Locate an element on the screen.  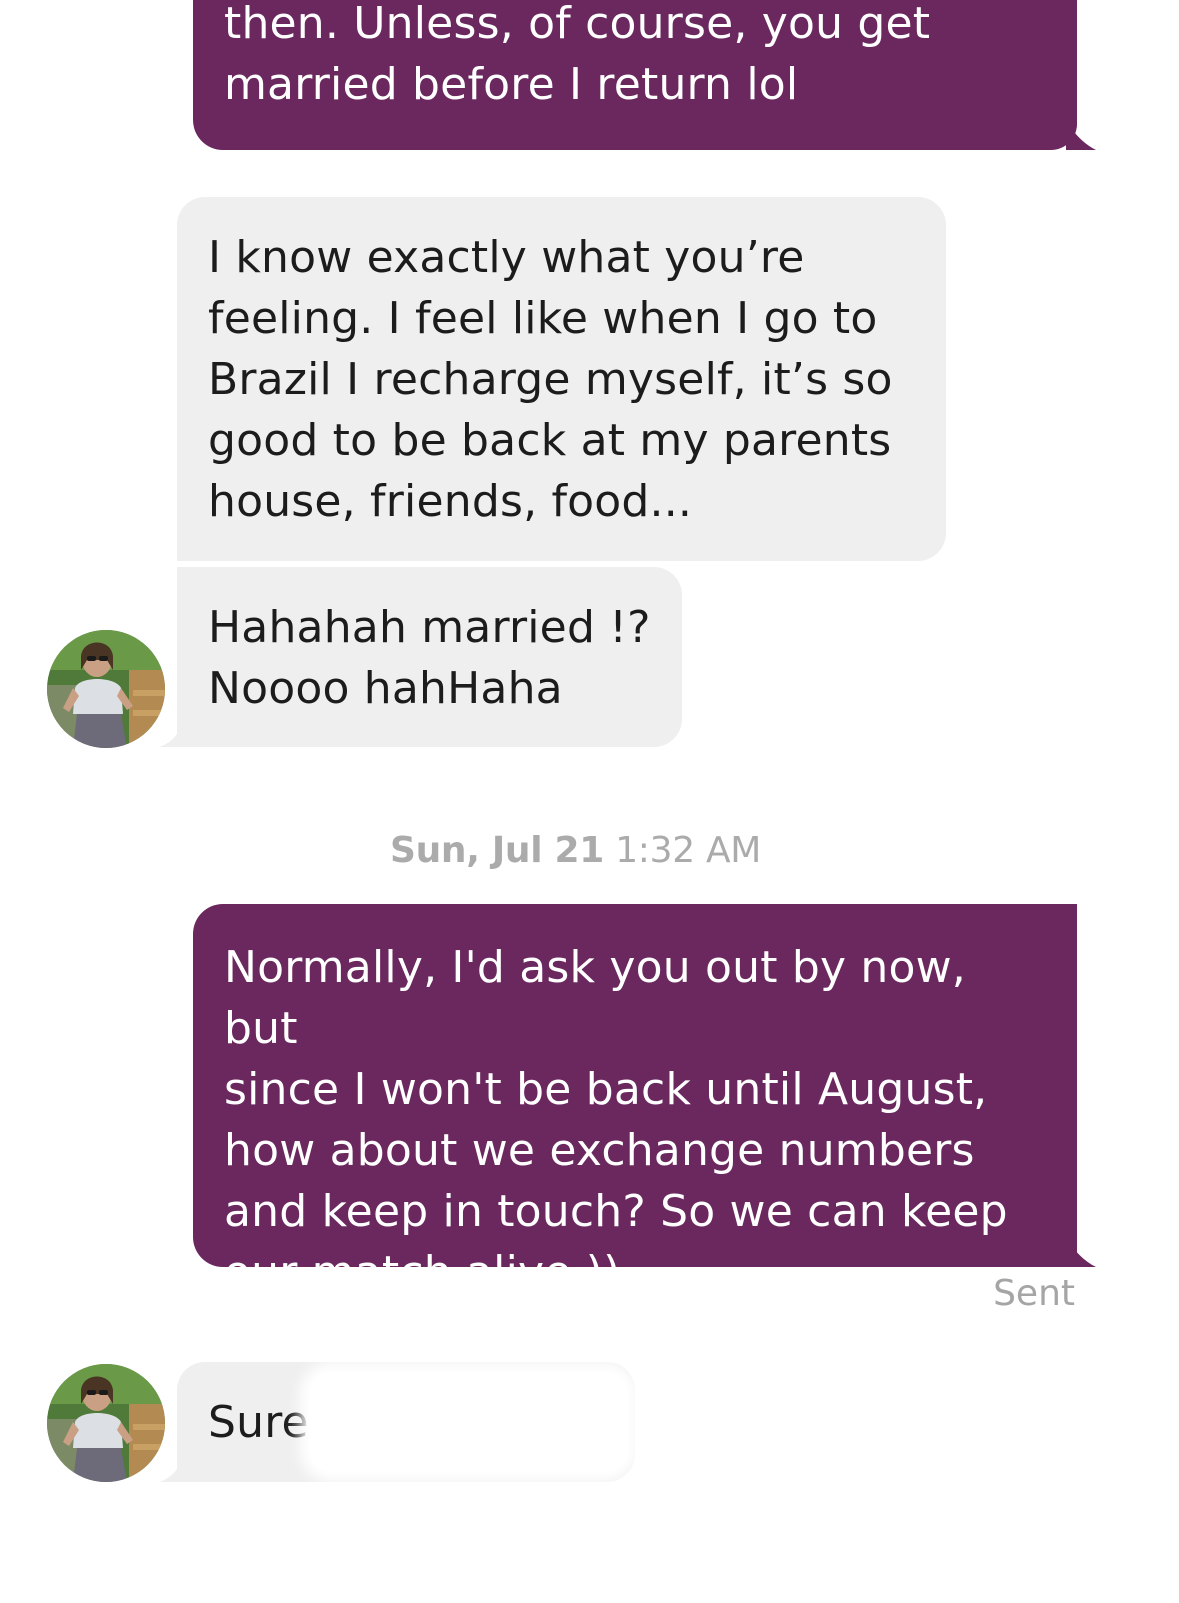
message-timestamp: Sun, Jul 21 1:32 AM is located at coordinates (575, 850).